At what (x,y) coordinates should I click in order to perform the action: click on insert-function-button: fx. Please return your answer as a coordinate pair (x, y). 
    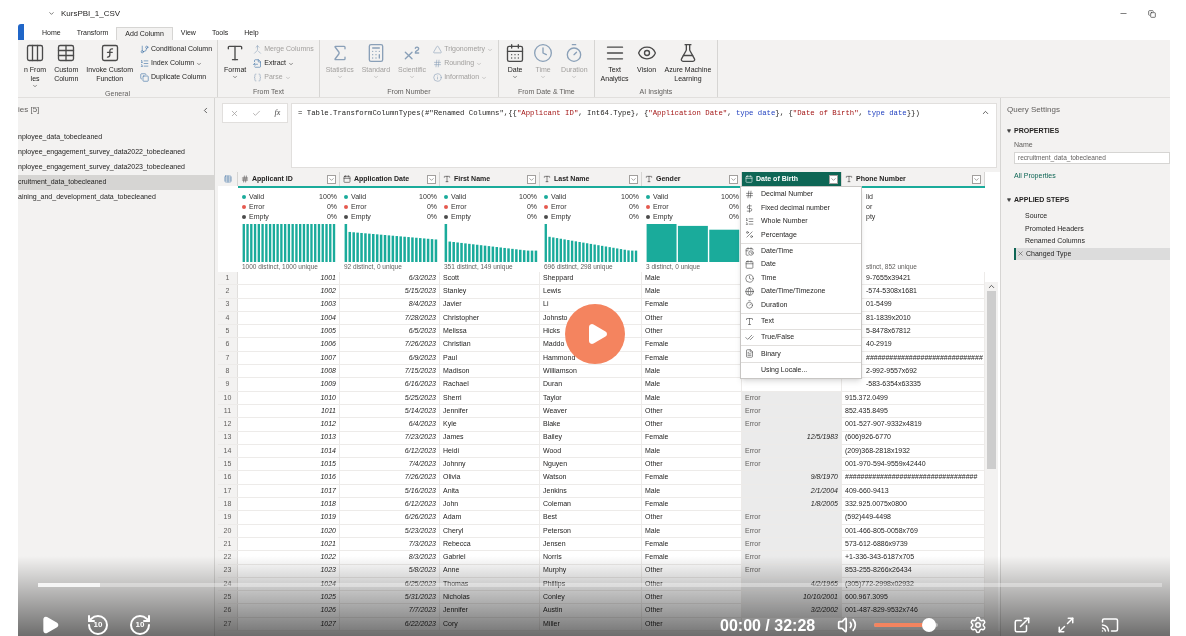
    Looking at the image, I should click on (277, 113).